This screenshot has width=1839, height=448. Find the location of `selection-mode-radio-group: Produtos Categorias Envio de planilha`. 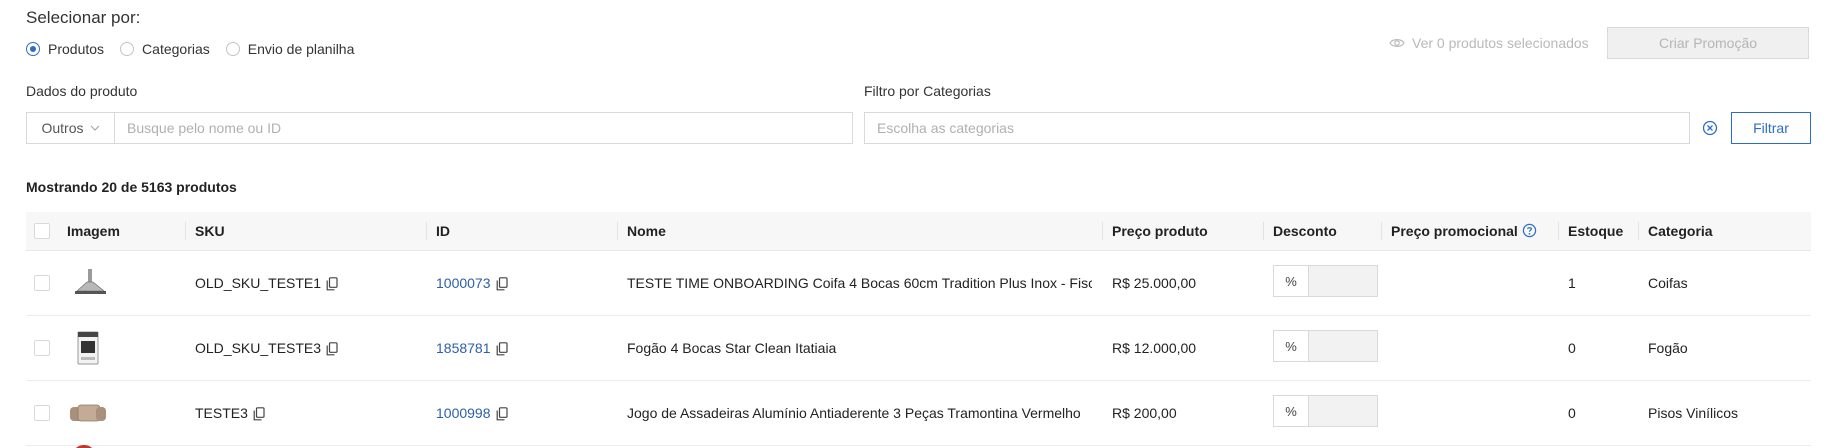

selection-mode-radio-group: Produtos Categorias Envio de planilha is located at coordinates (198, 49).